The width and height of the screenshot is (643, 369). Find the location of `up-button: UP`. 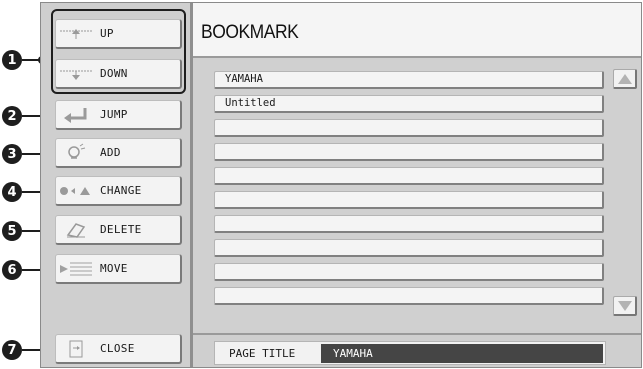

up-button: UP is located at coordinates (118, 34).